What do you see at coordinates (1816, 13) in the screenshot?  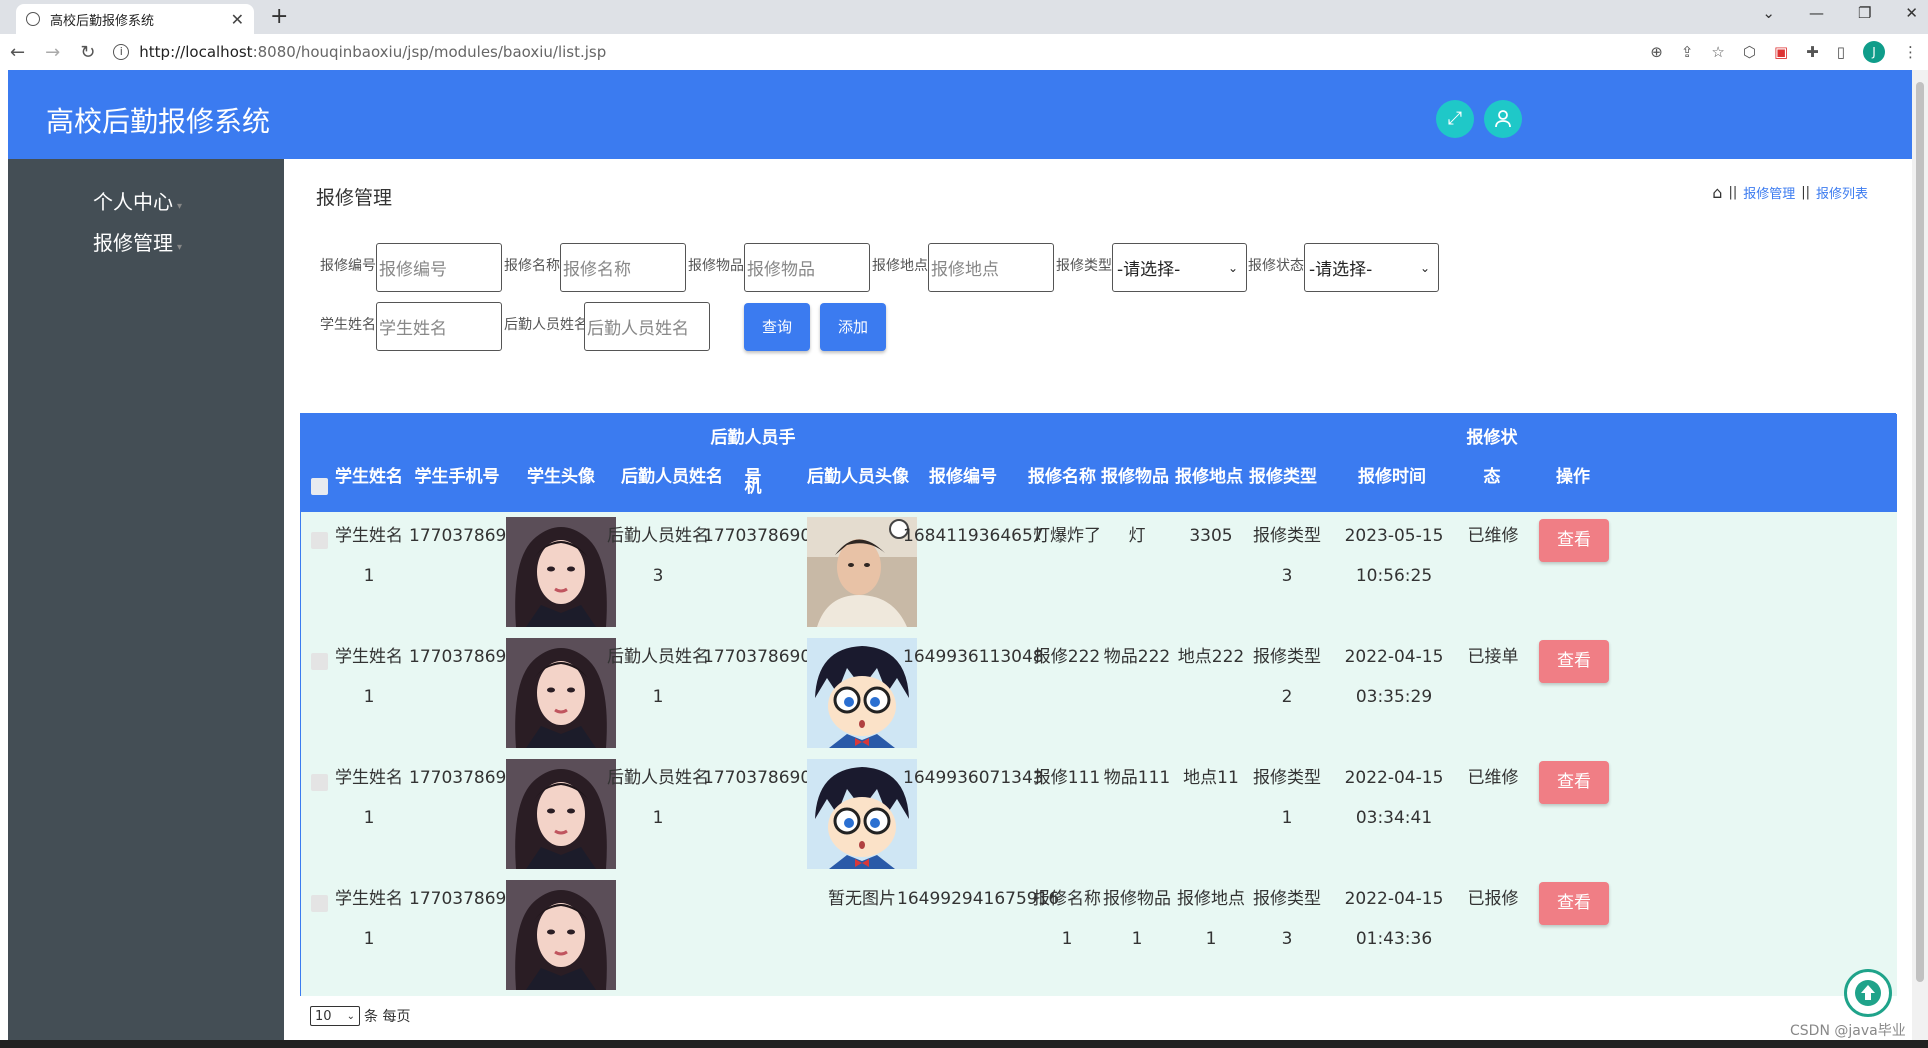 I see `minimize-icon: —` at bounding box center [1816, 13].